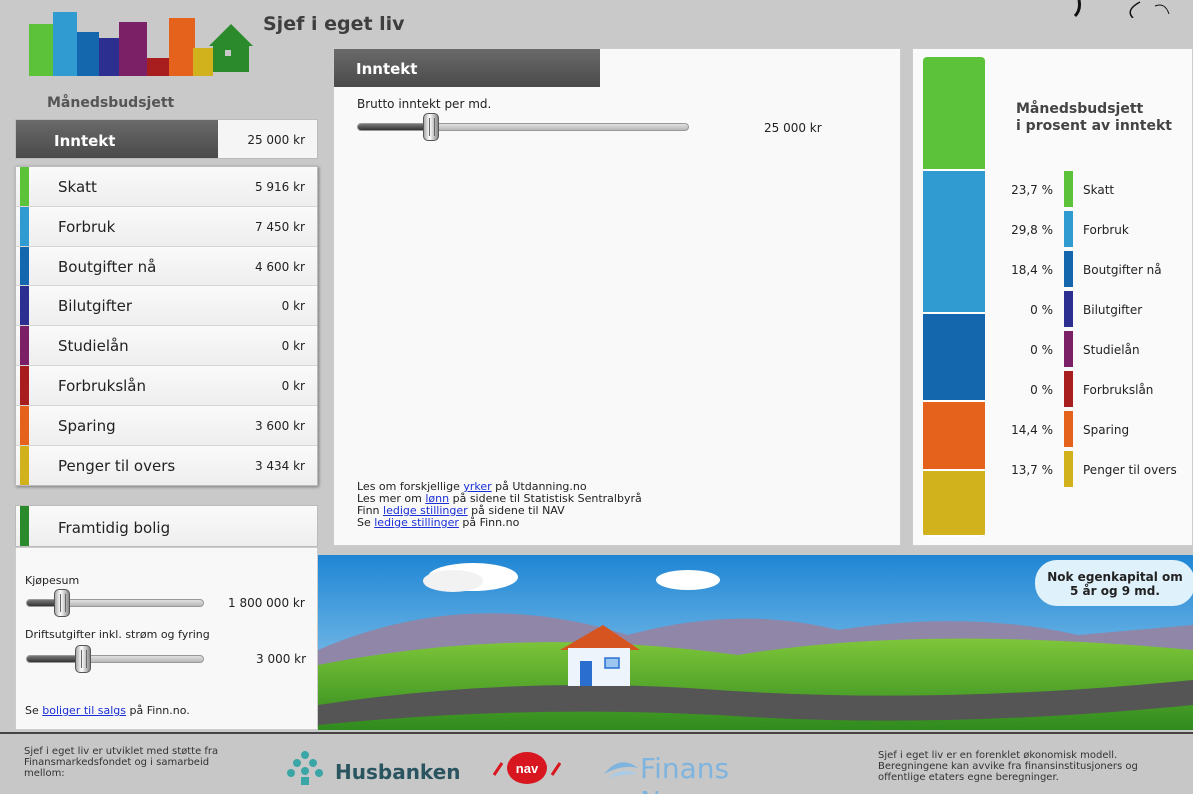 The image size is (1193, 794). Describe the element at coordinates (416, 522) in the screenshot. I see `finn-jobs-link: ledige stillinger` at that location.